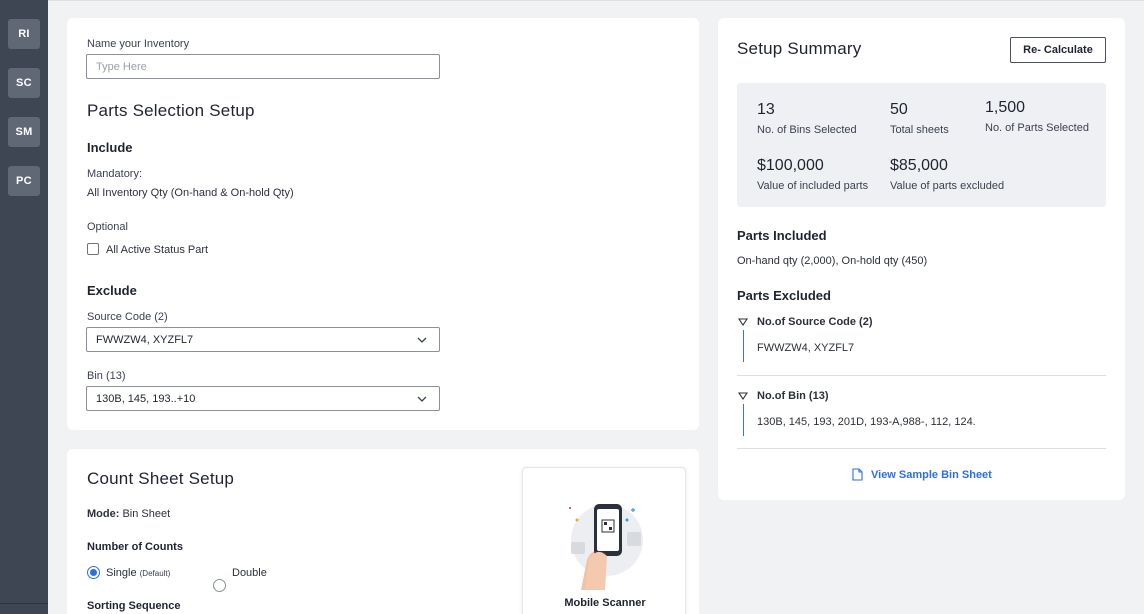 This screenshot has width=1144, height=614. Describe the element at coordinates (1037, 128) in the screenshot. I see `parts-selected-label: No. of Parts Selected` at that location.